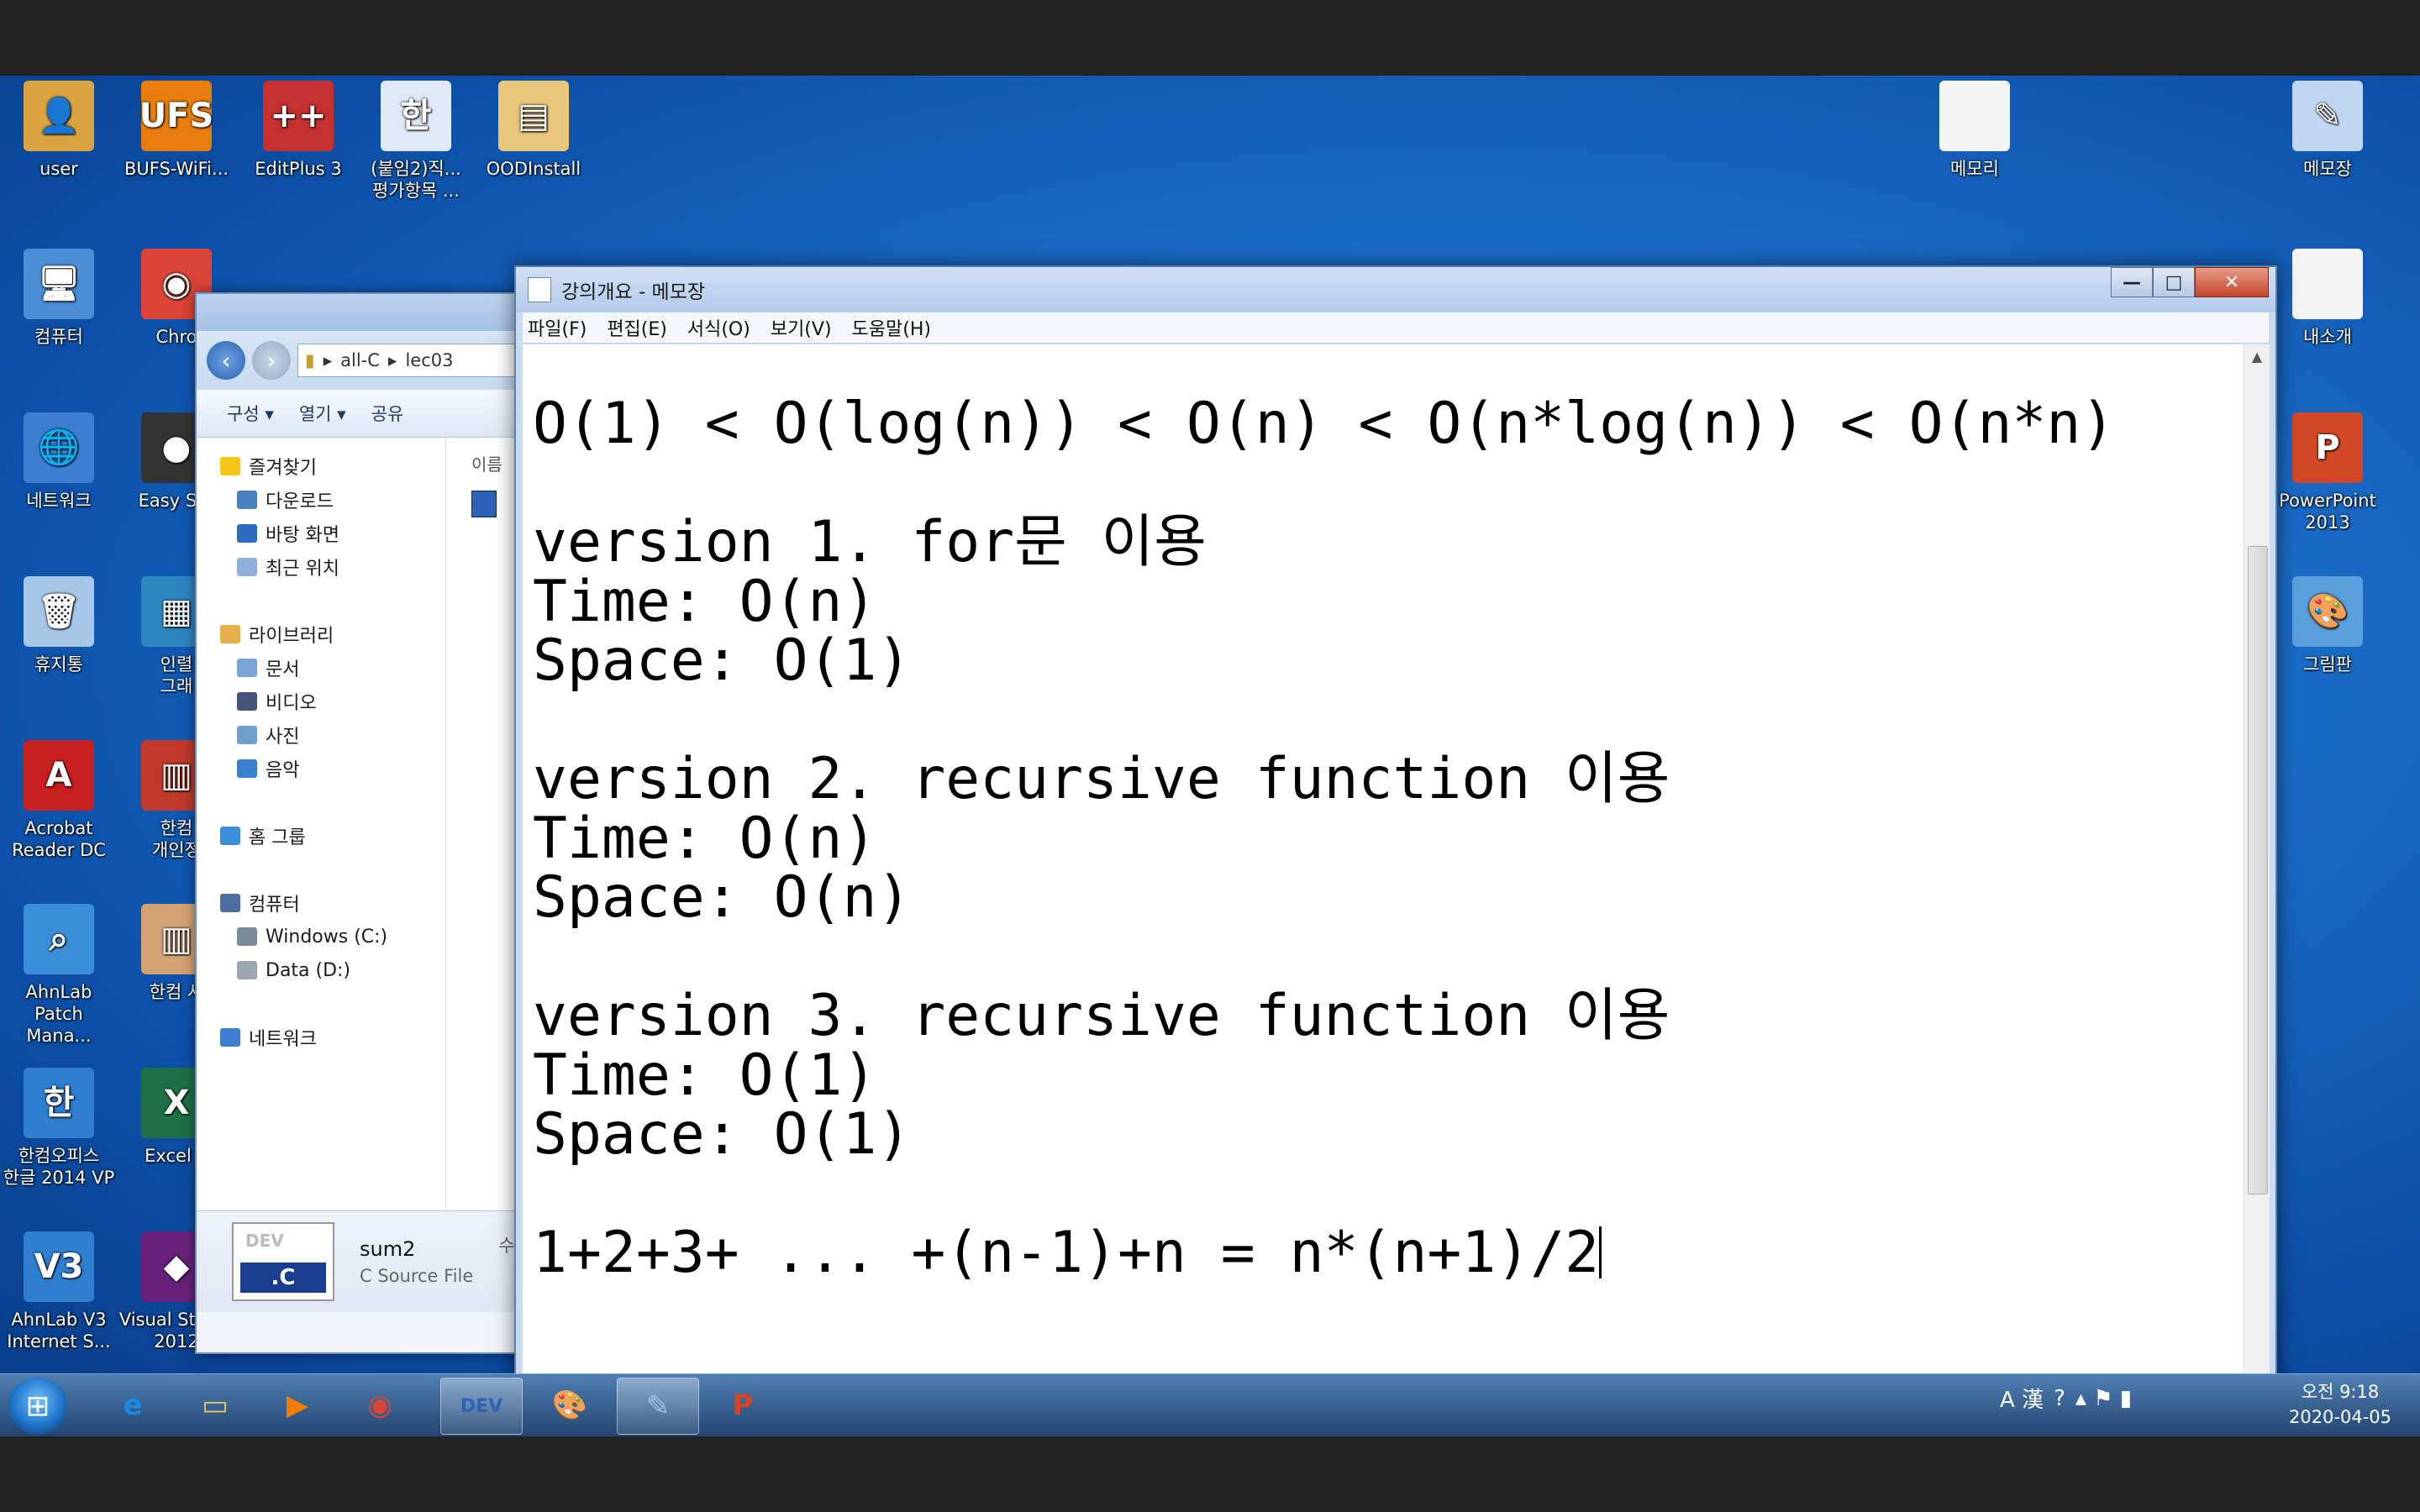 Image resolution: width=2420 pixels, height=1512 pixels. Describe the element at coordinates (299, 116) in the screenshot. I see `desktop-icon-image: ++` at that location.